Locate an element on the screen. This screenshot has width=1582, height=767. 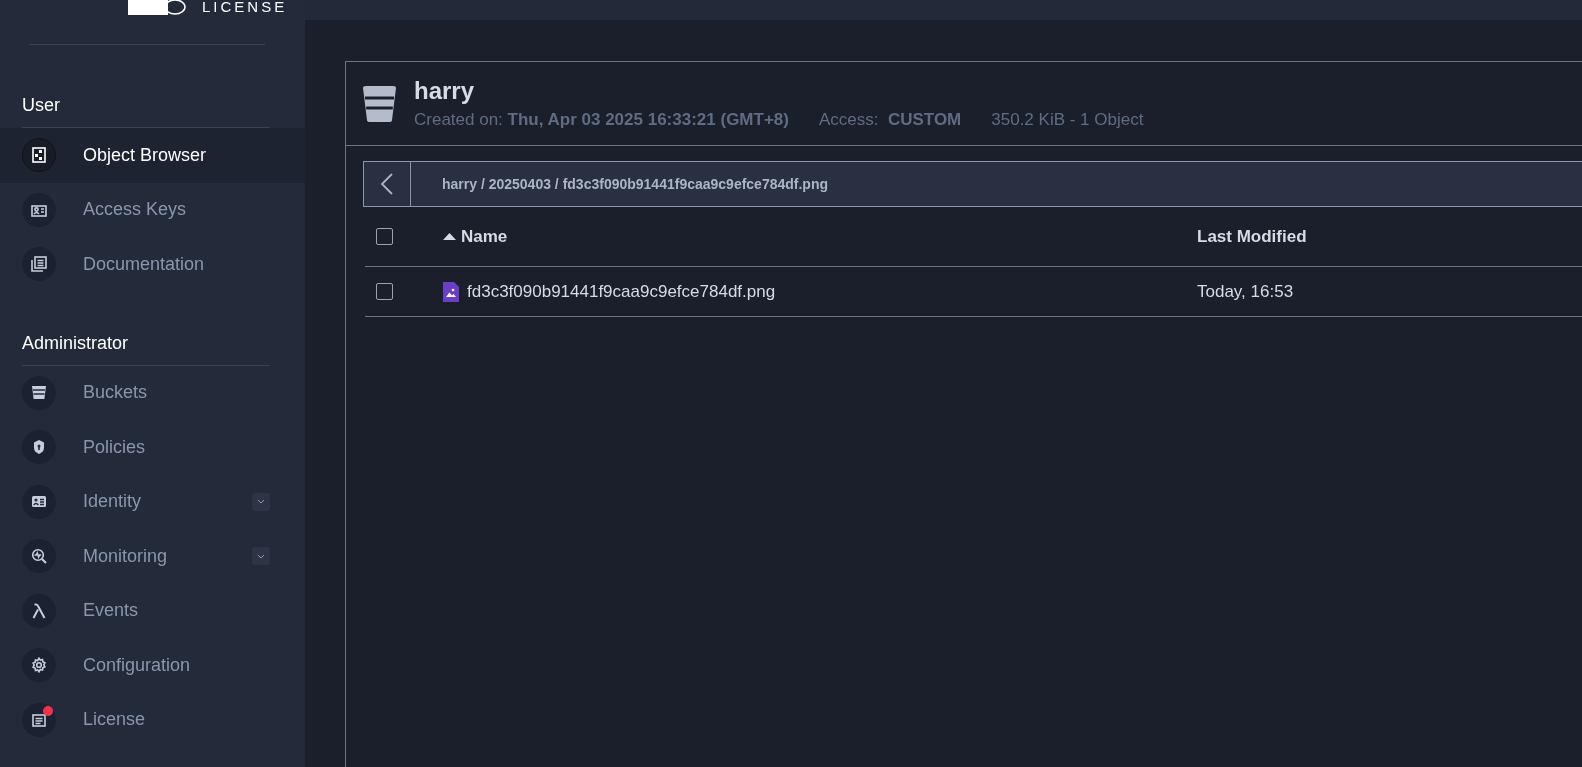
bucket-size: 350.2 KiB - 1 Object is located at coordinates (1067, 120).